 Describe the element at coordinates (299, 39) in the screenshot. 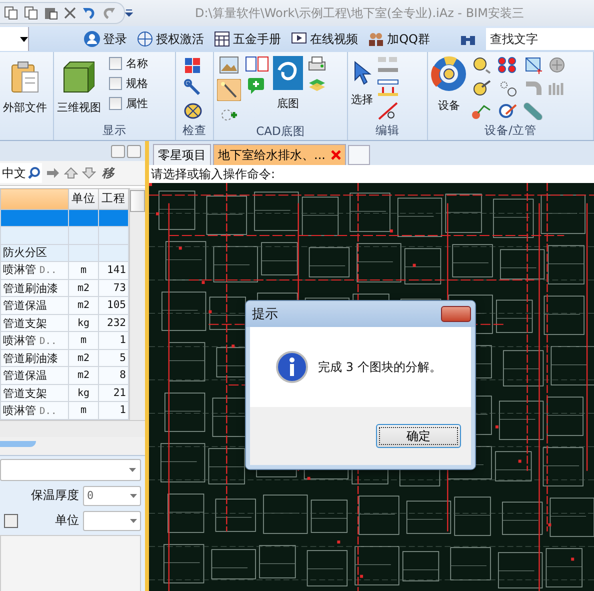

I see `video-icon` at that location.